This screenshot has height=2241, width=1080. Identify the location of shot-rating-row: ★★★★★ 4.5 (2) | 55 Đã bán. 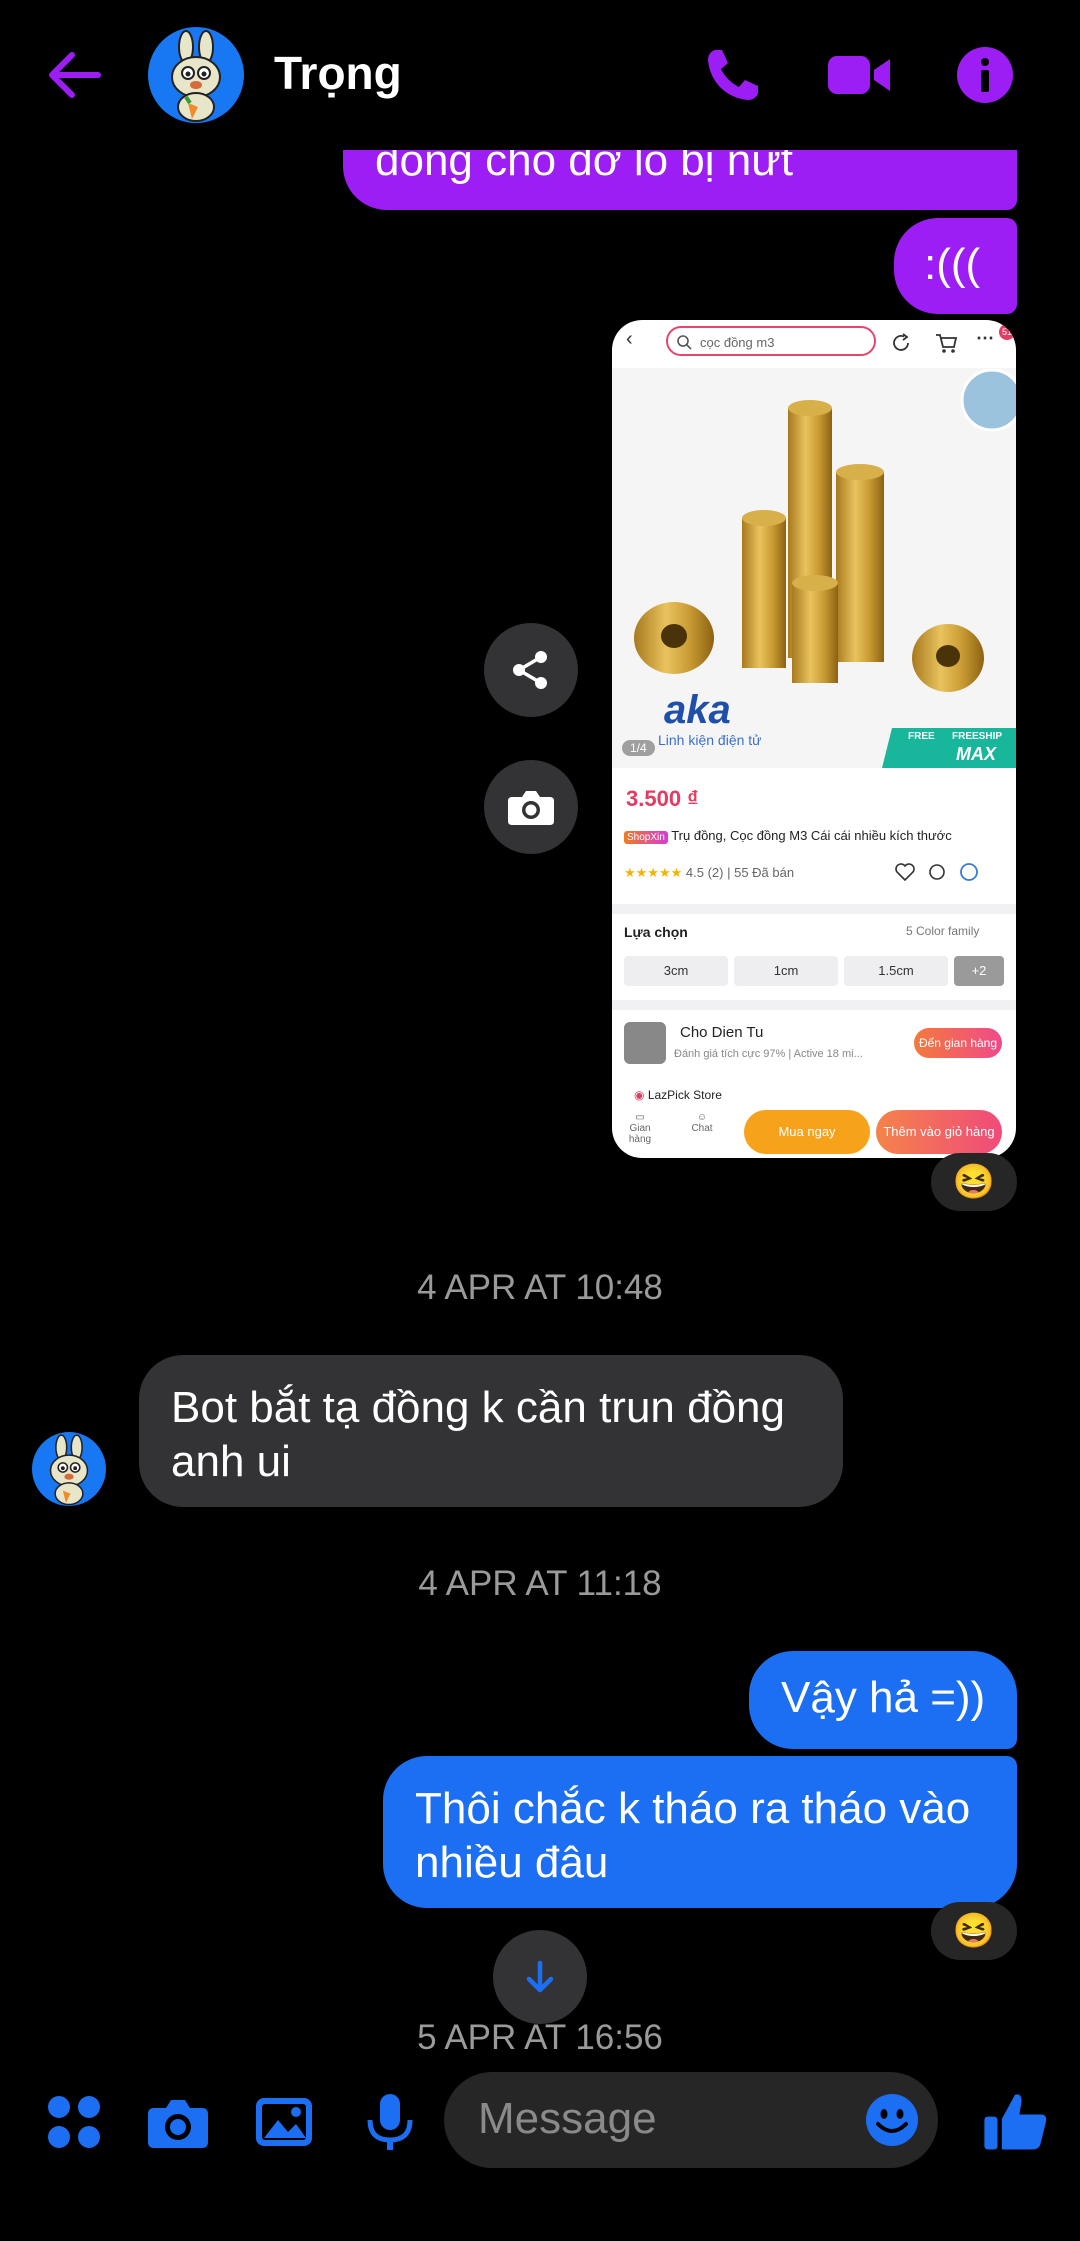
(709, 872).